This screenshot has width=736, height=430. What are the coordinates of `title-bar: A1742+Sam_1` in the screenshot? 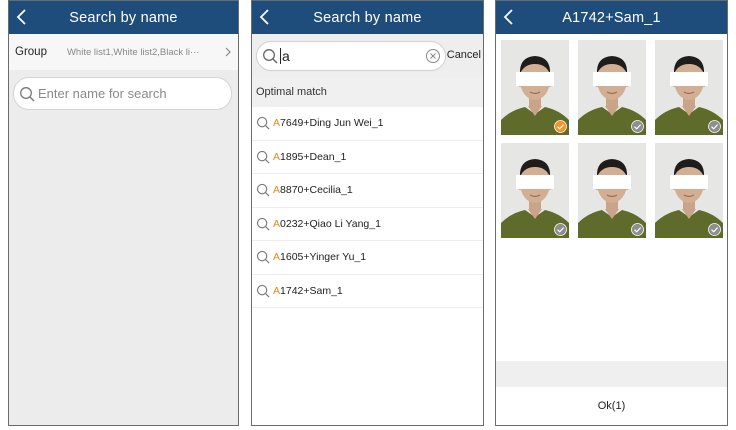 It's located at (611, 17).